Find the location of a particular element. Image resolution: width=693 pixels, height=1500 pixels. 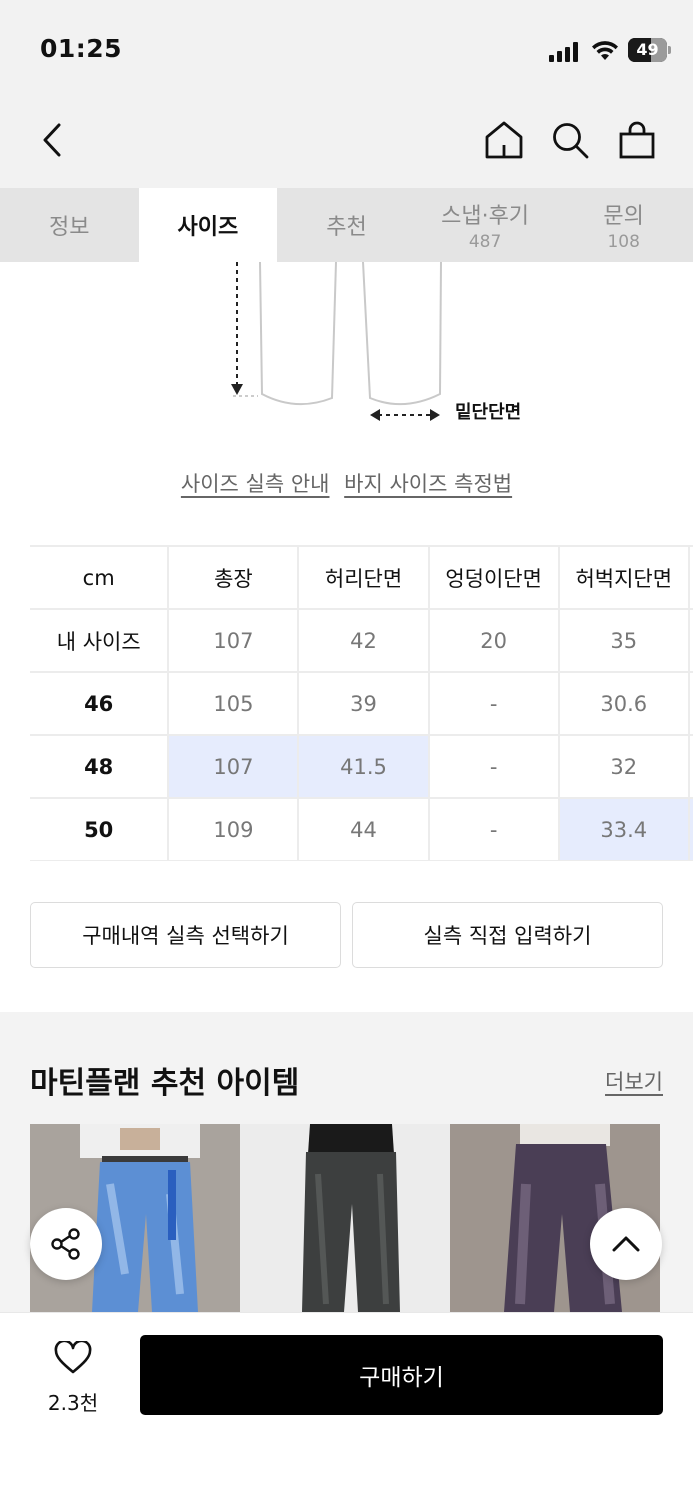

table-cell: 30.6 is located at coordinates (623, 703).